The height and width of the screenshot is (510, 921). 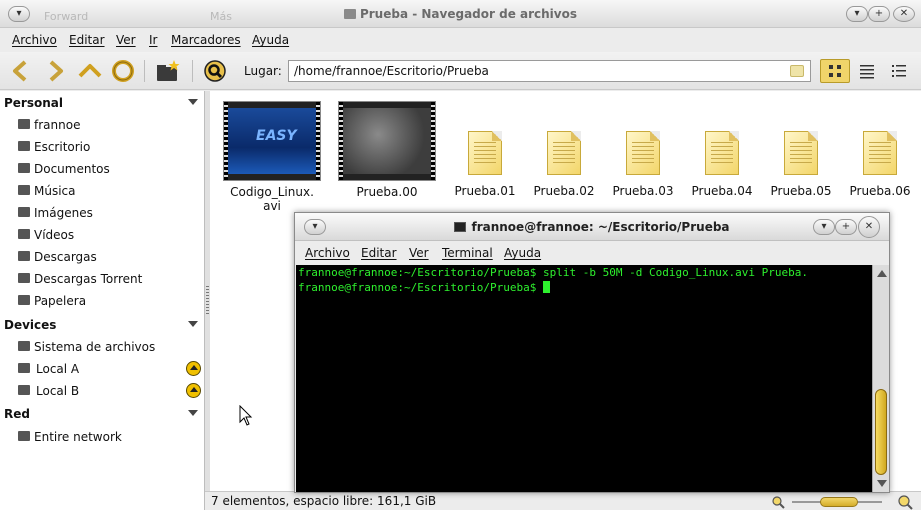 What do you see at coordinates (54, 235) in the screenshot?
I see `sidebar-item-label: Vídeos` at bounding box center [54, 235].